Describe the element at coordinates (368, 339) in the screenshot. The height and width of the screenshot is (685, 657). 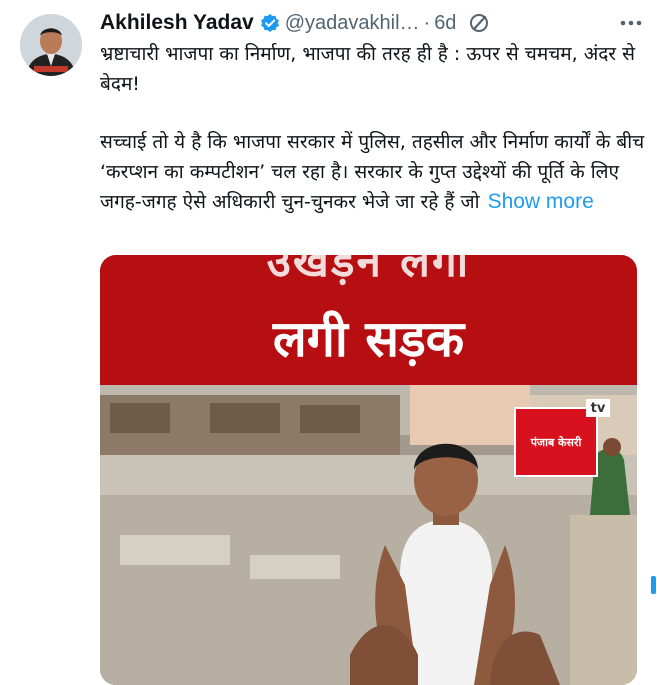
I see `banner-main-text: लगी सड़क` at that location.